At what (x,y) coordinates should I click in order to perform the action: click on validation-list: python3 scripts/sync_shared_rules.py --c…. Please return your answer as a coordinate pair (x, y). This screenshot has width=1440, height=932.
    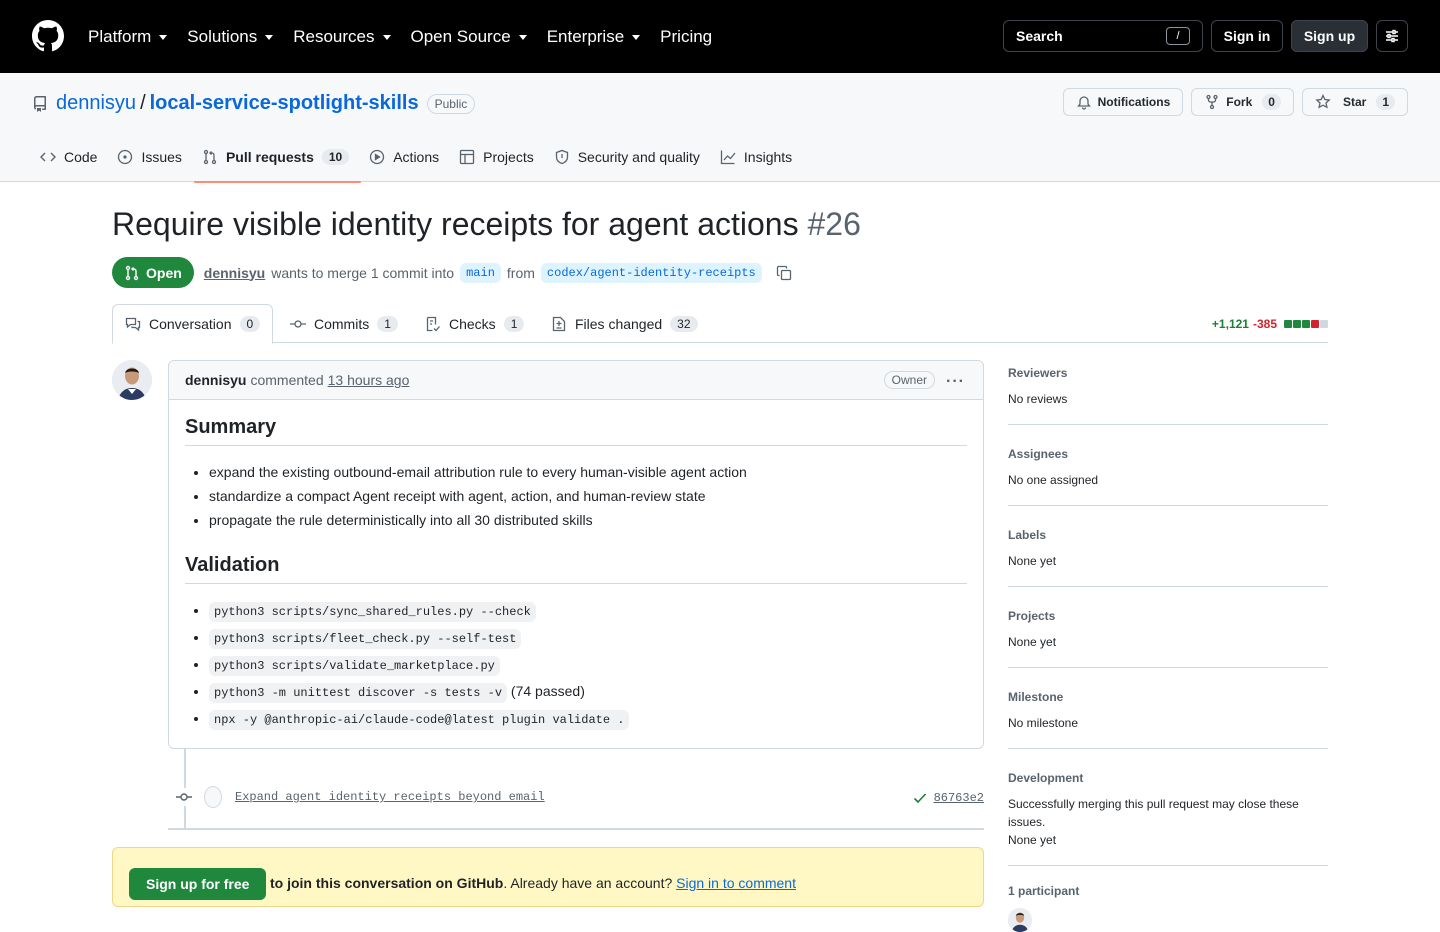
    Looking at the image, I should click on (576, 665).